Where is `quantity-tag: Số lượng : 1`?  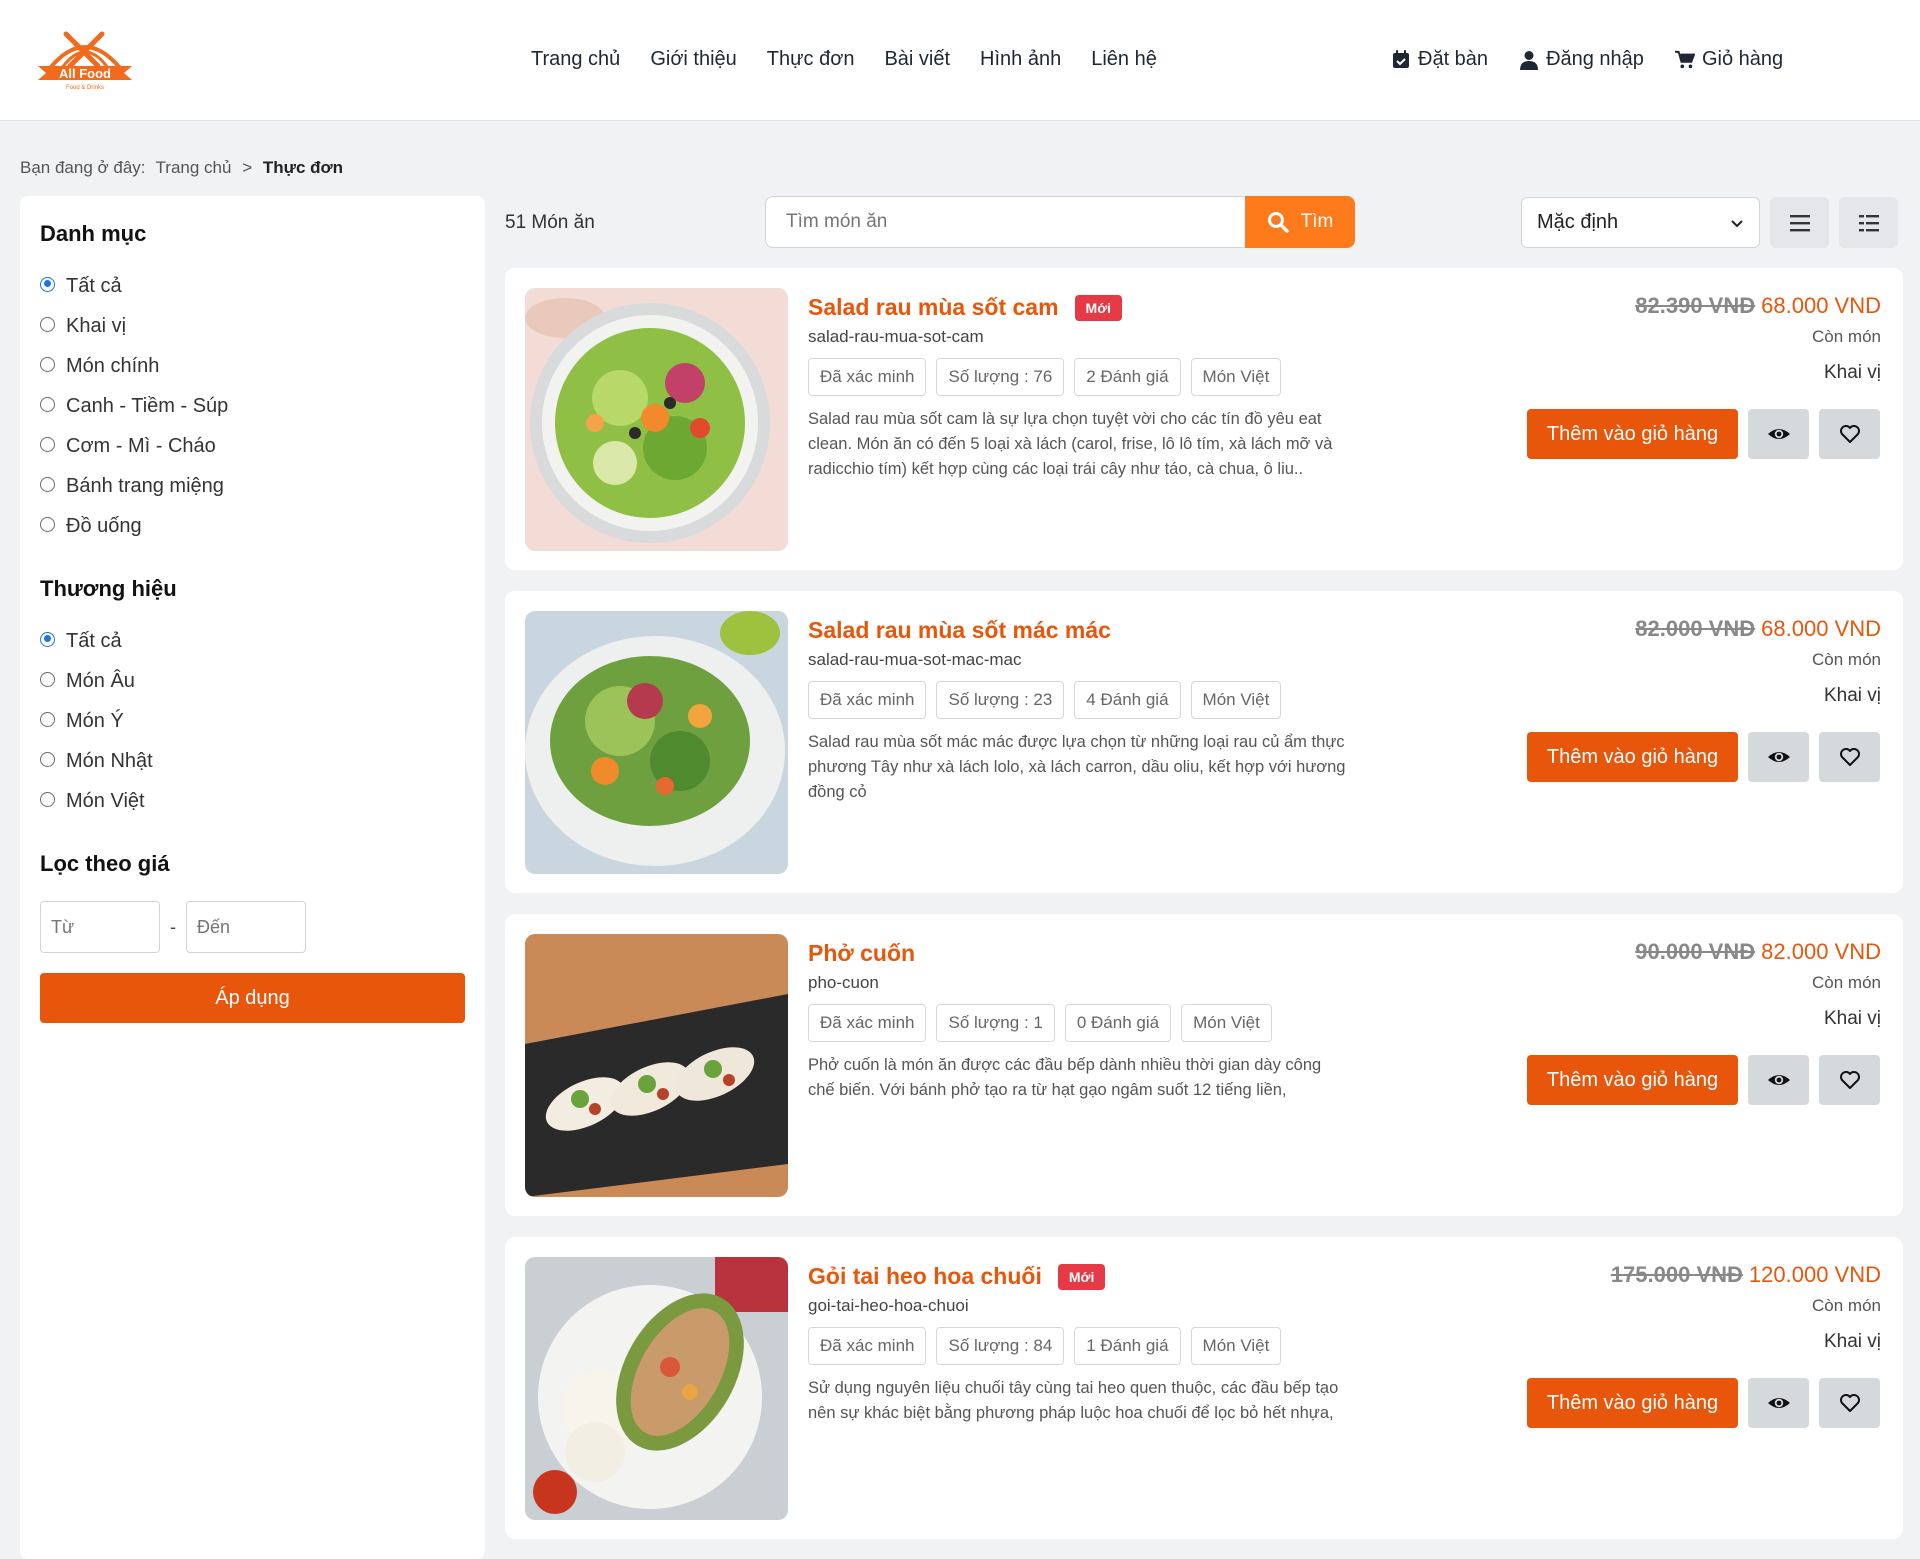
quantity-tag: Số lượng : 1 is located at coordinates (995, 1023).